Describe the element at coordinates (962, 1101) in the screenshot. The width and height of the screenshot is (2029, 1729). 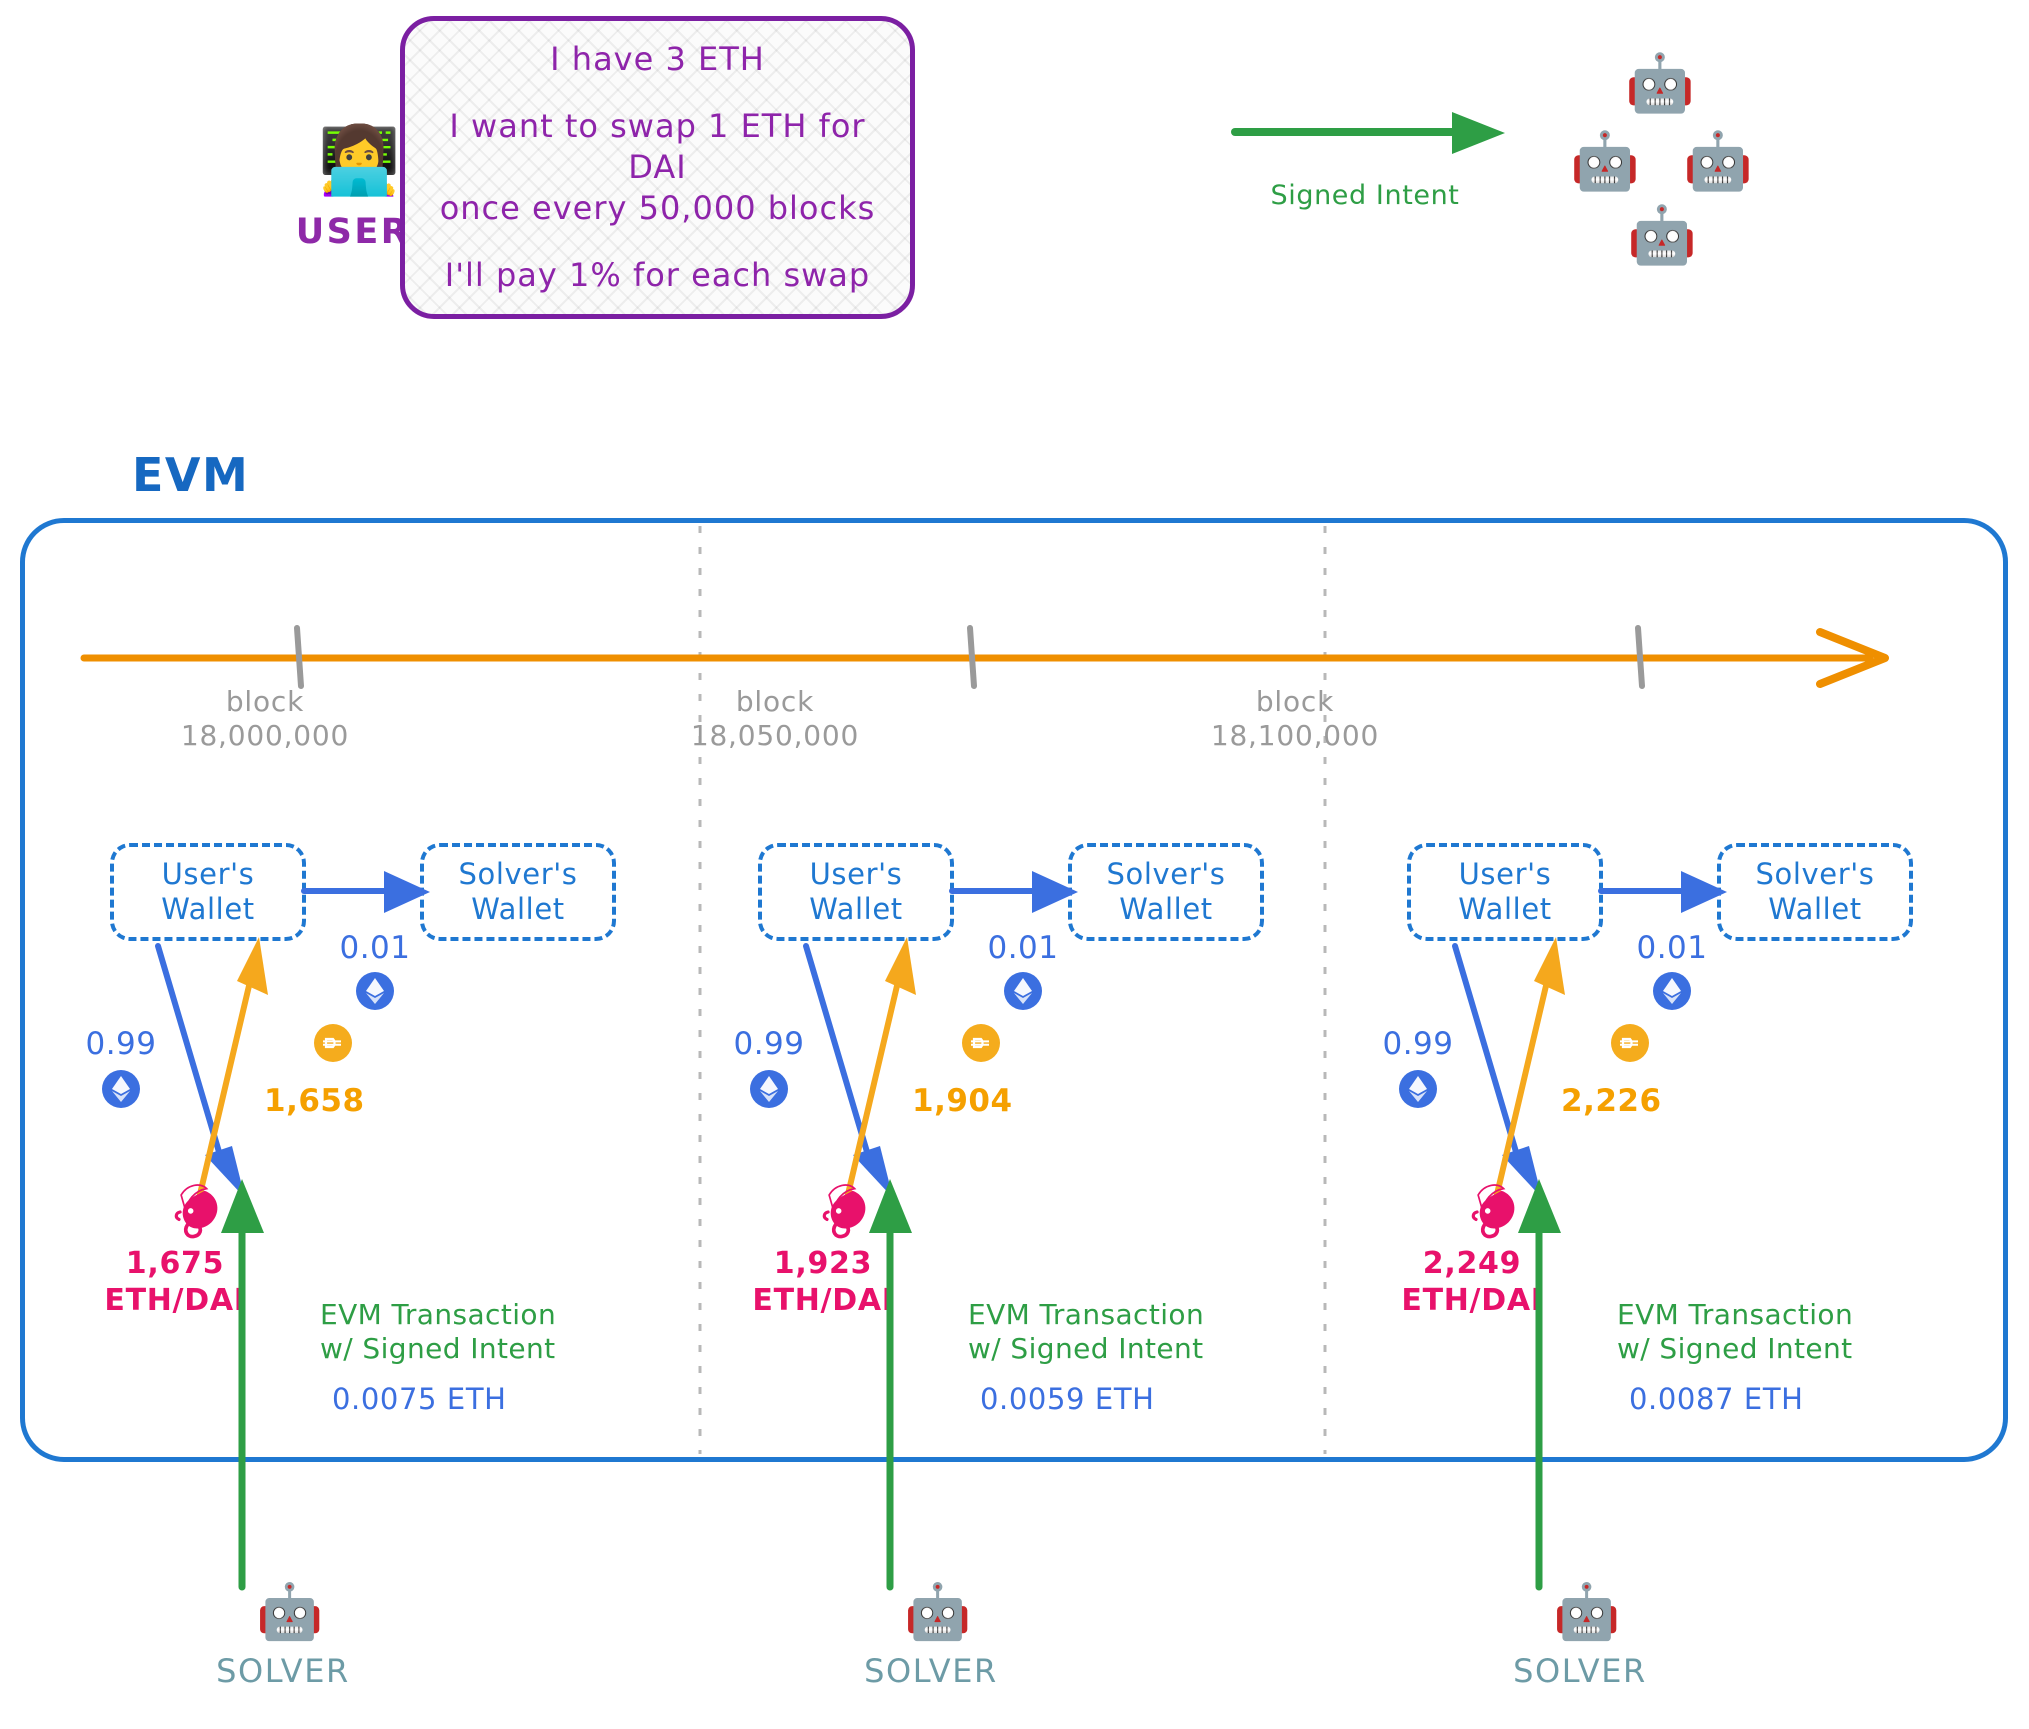
I see `in-amount: 1,904` at that location.